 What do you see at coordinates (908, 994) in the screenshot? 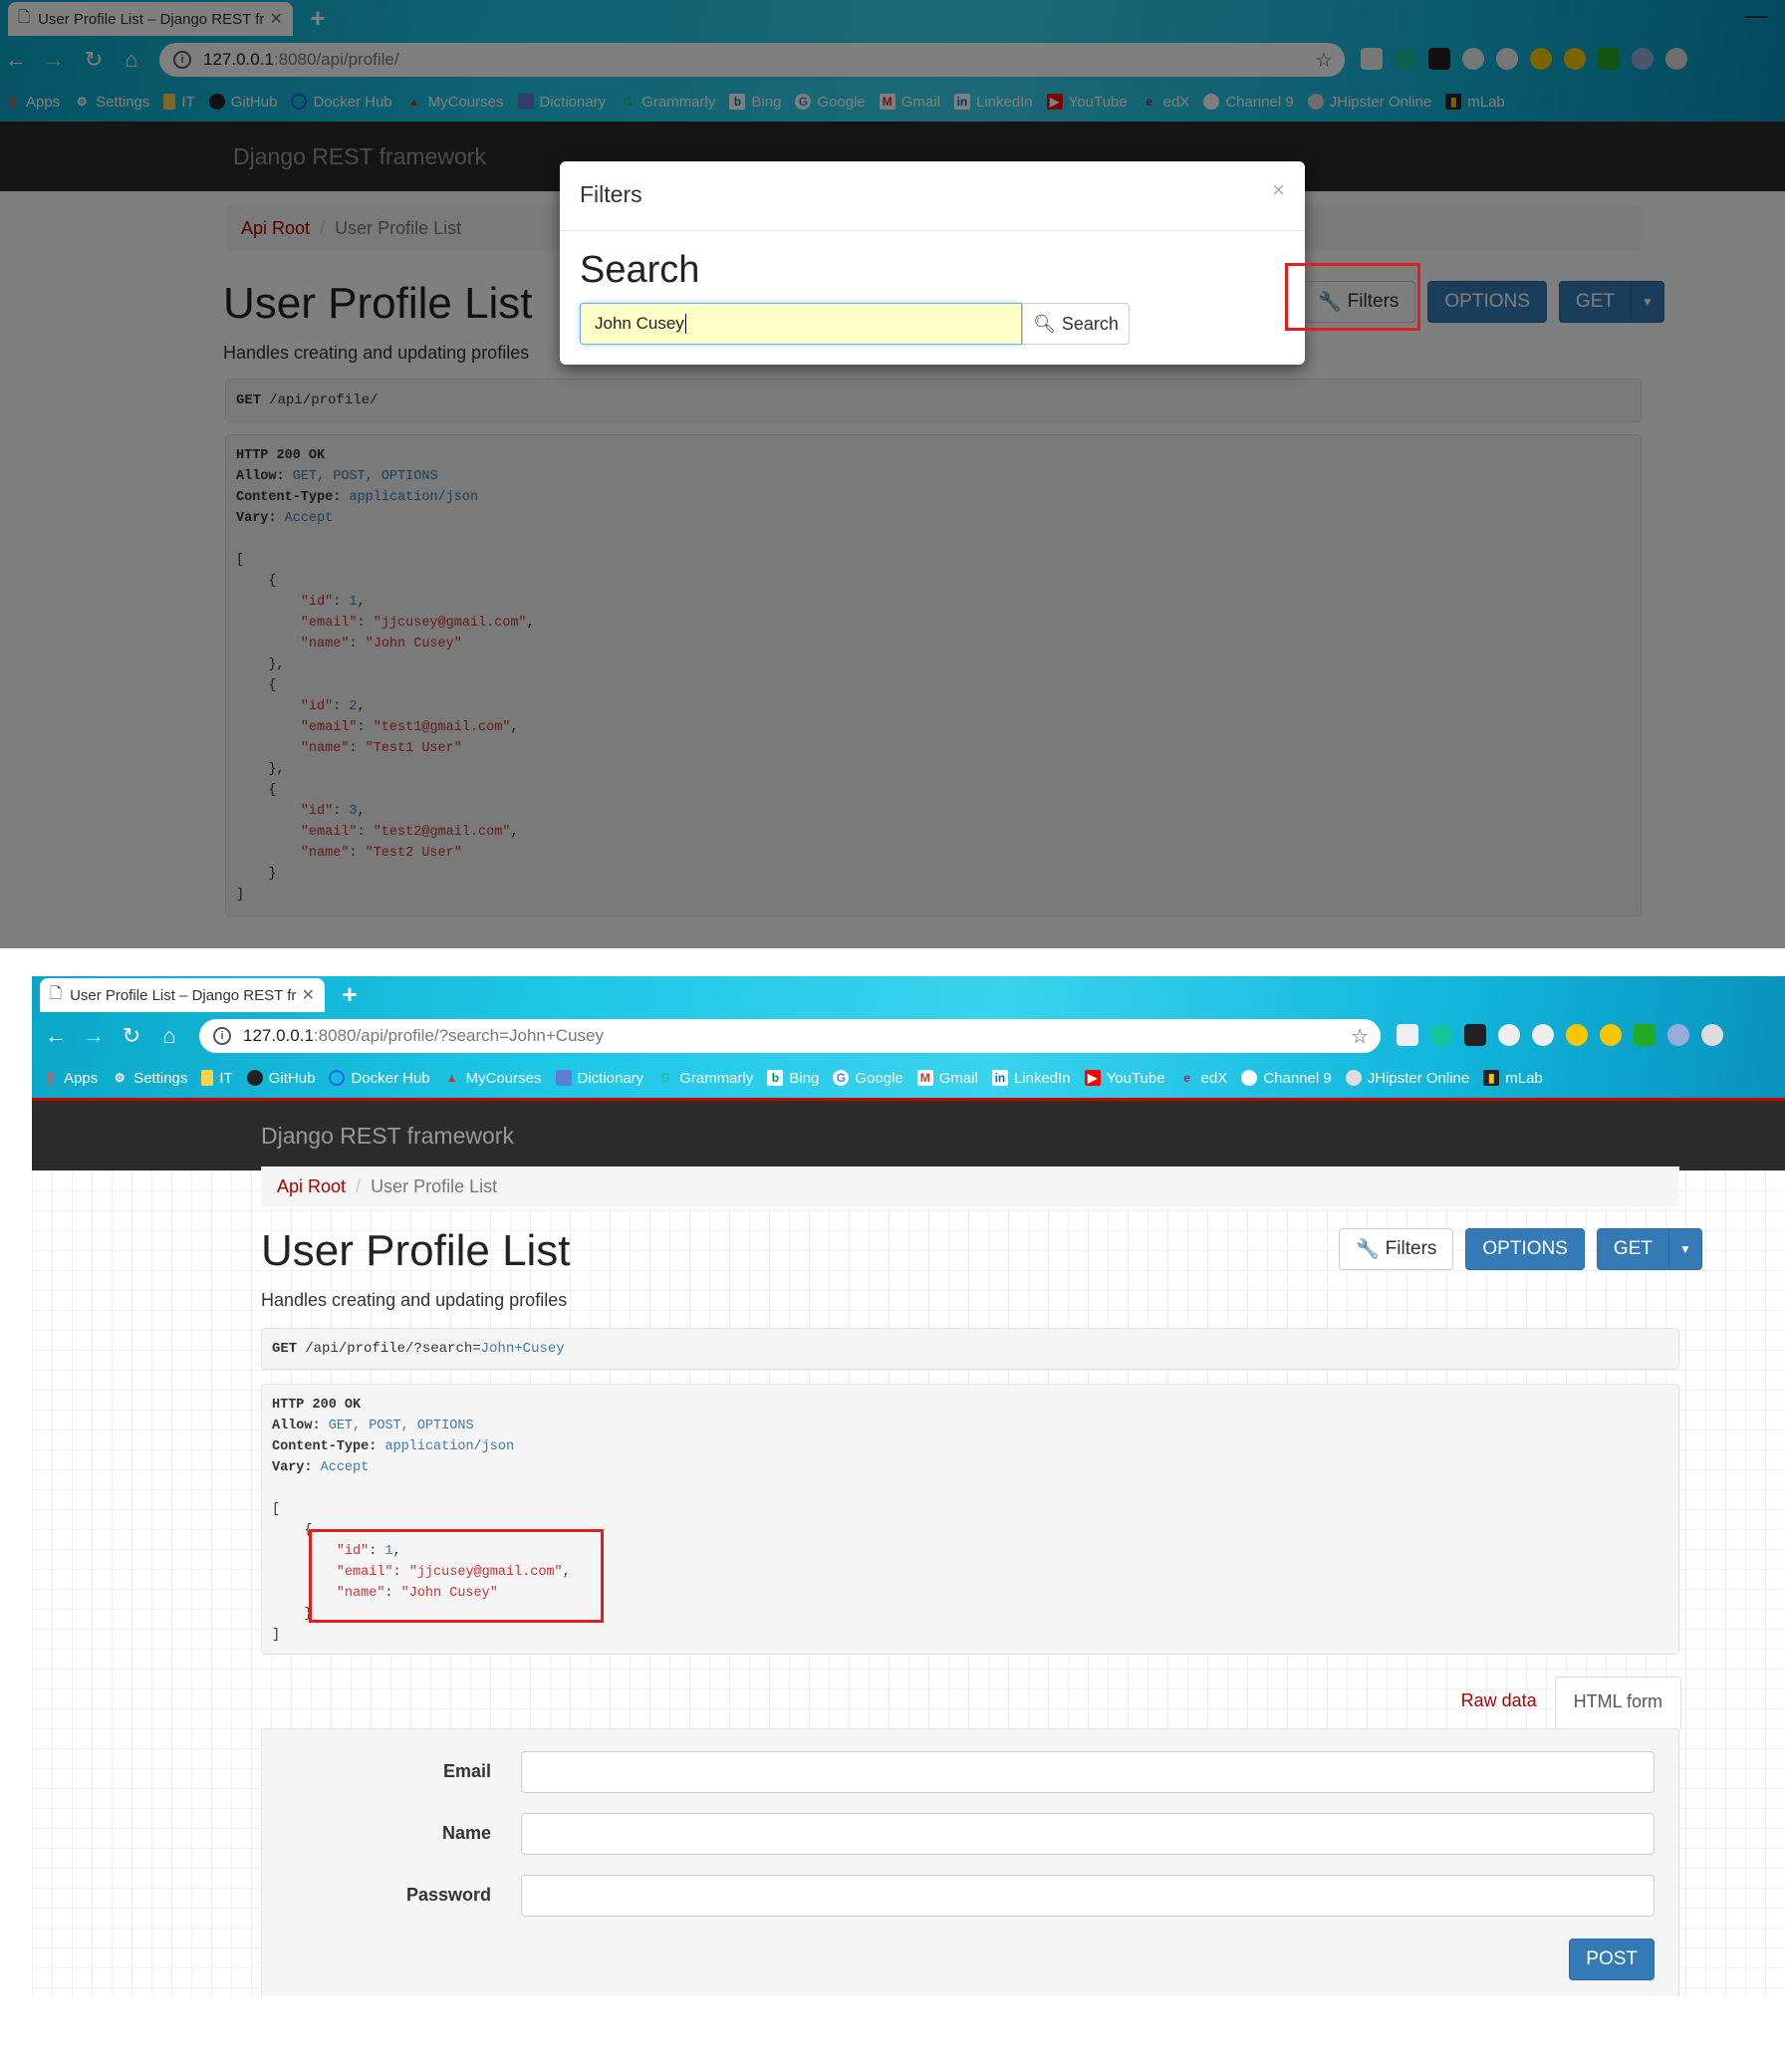
I see `tab-strip: 🗋 User Profile List – Django REST fr ✕ +` at bounding box center [908, 994].